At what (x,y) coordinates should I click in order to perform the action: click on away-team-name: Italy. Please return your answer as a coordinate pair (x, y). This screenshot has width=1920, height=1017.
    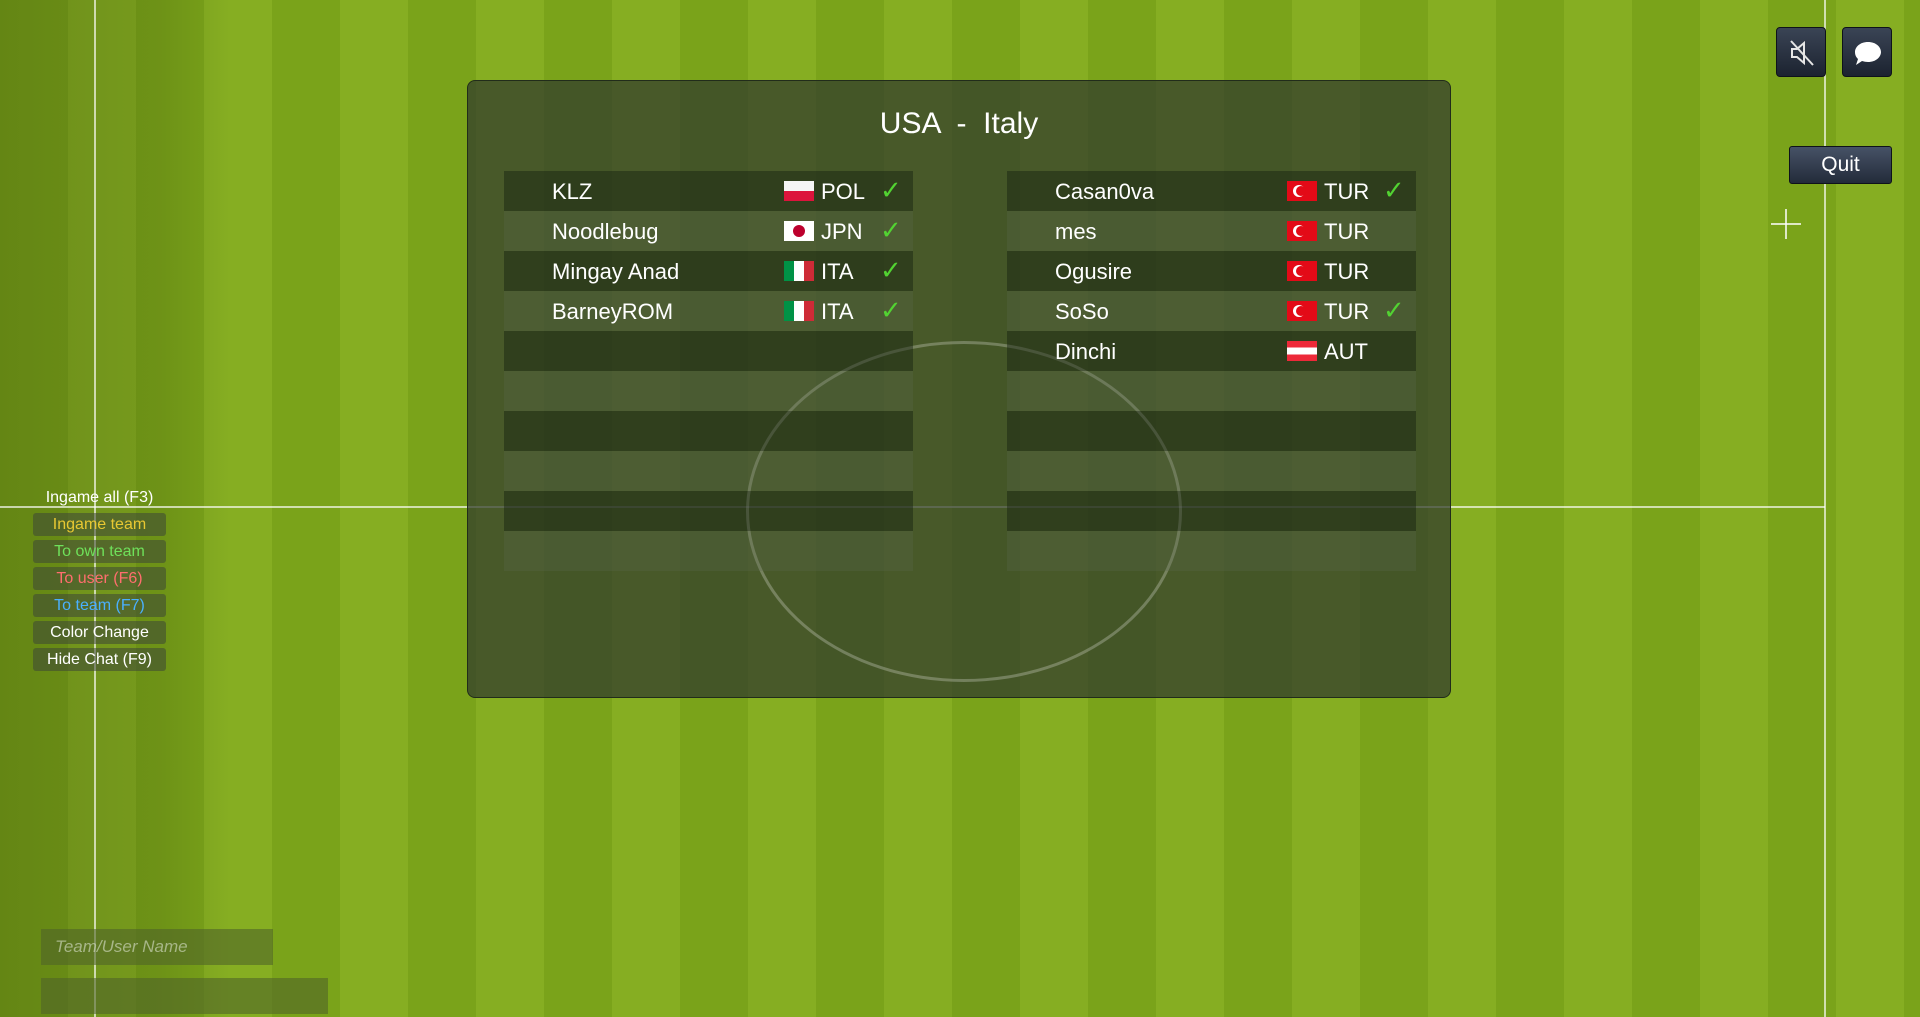
    Looking at the image, I should click on (1011, 123).